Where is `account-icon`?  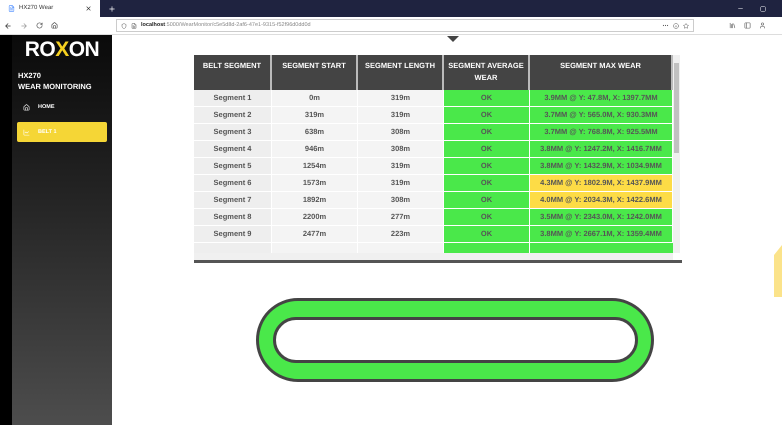 account-icon is located at coordinates (762, 25).